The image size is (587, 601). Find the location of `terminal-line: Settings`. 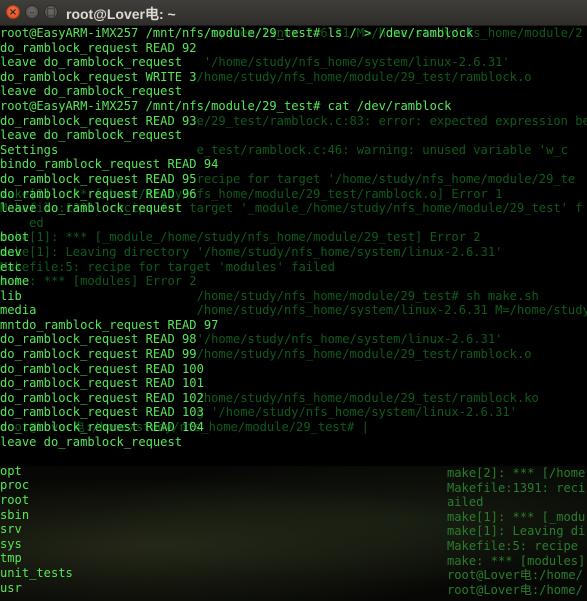

terminal-line: Settings is located at coordinates (29, 149).